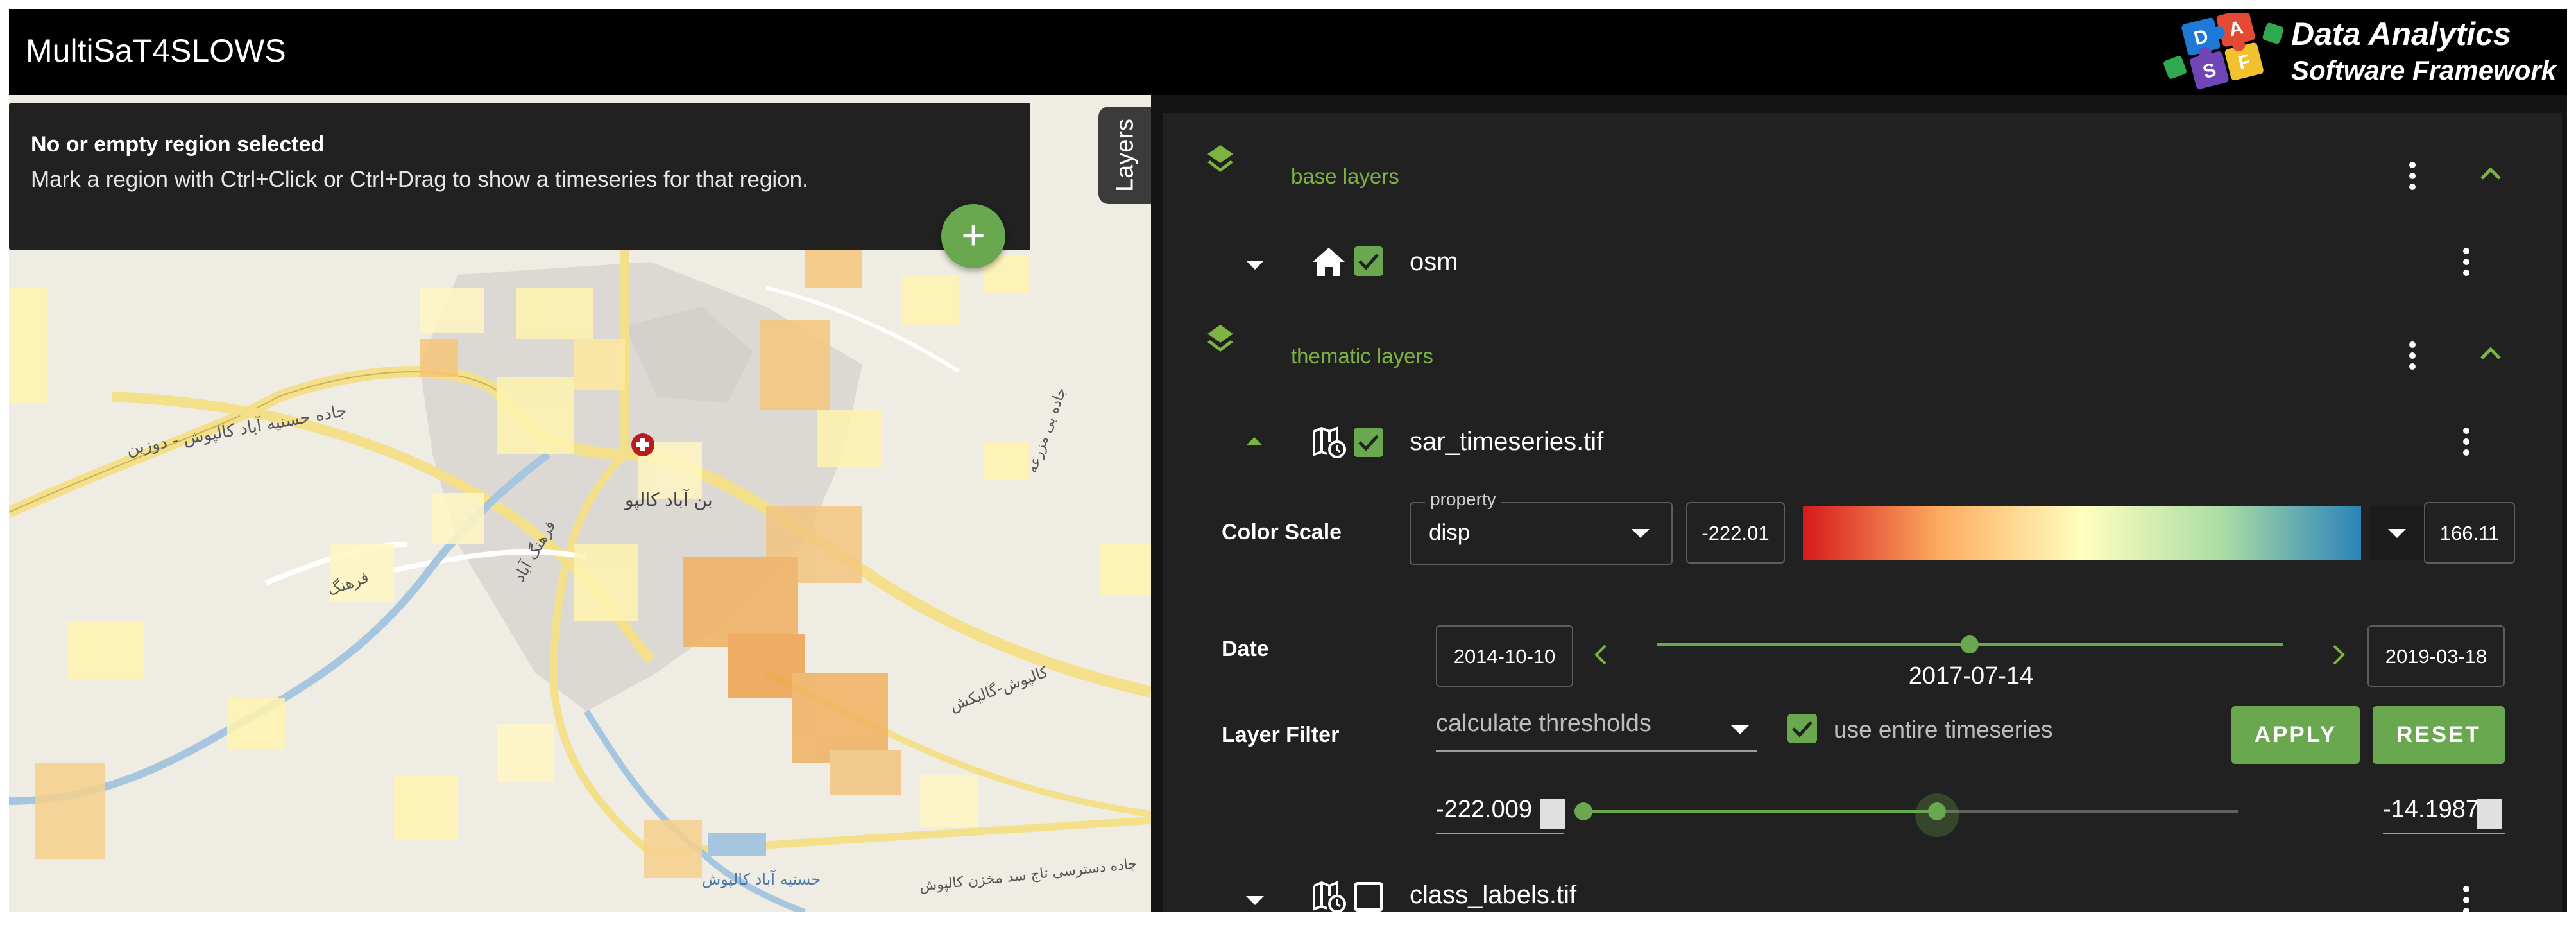  I want to click on property-select: property disp, so click(1541, 527).